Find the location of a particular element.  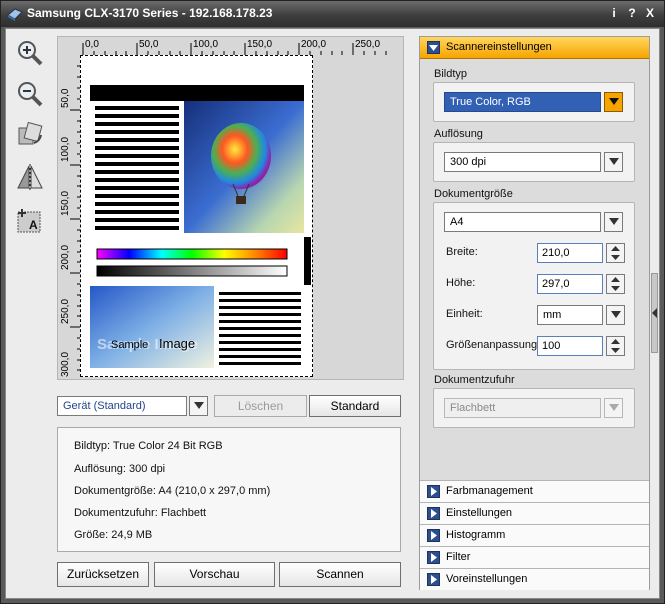

scanner-app-icon is located at coordinates (15, 14).